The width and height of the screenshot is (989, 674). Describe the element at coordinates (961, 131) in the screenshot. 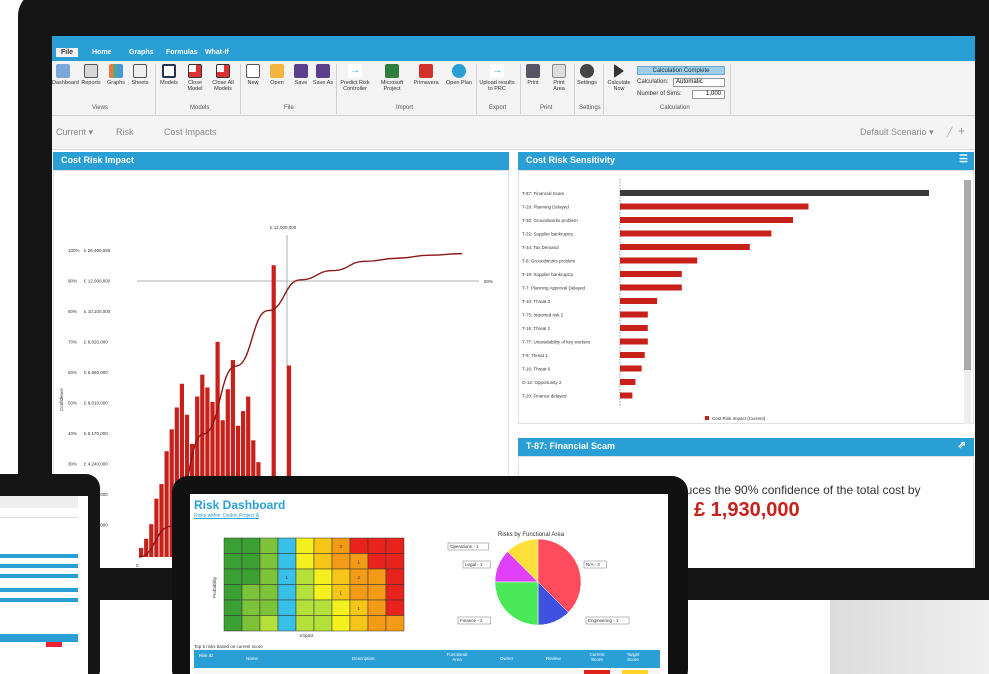

I see `add-icon: +` at that location.